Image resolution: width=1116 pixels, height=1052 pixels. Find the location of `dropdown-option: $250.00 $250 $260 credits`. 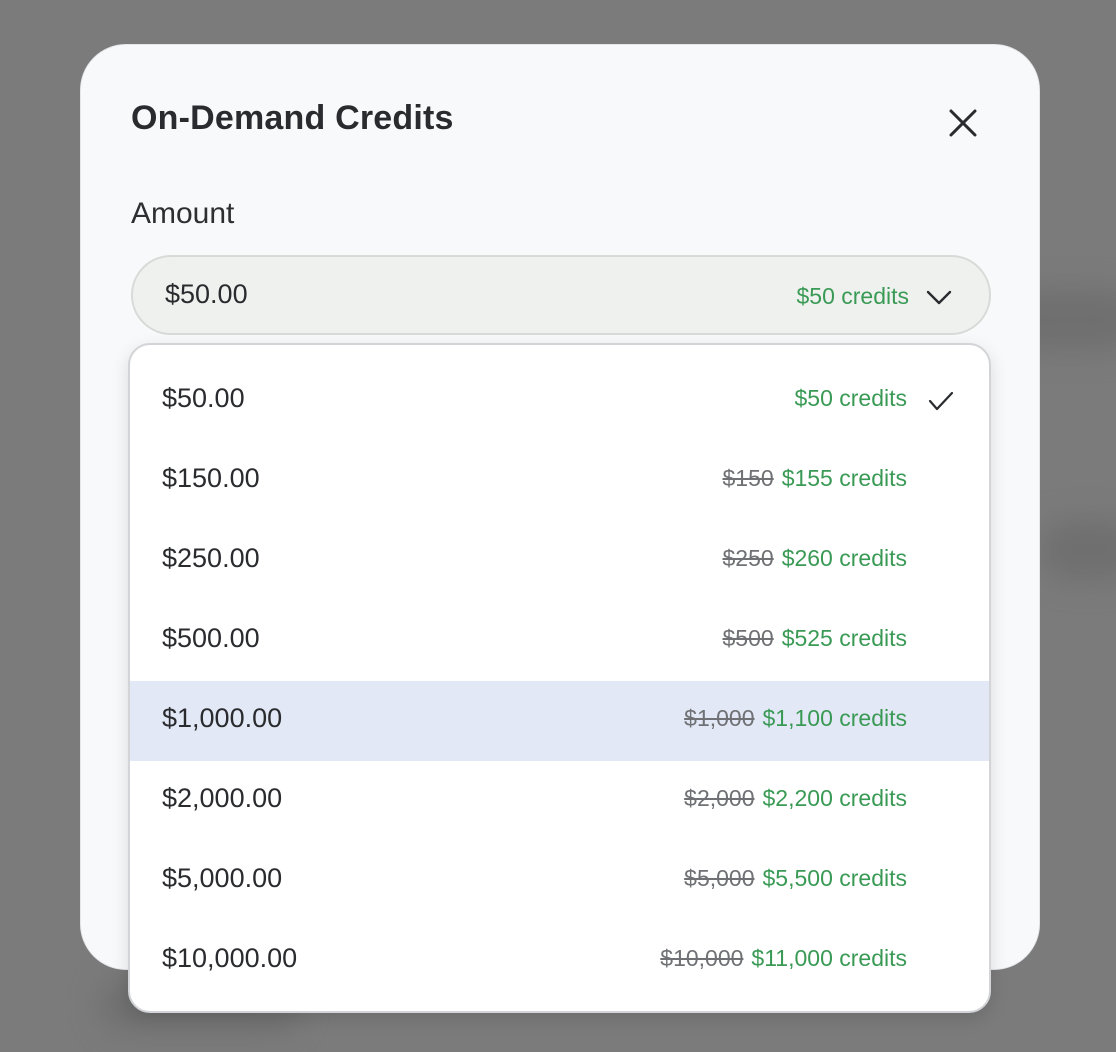

dropdown-option: $250.00 $250 $260 credits is located at coordinates (559, 561).